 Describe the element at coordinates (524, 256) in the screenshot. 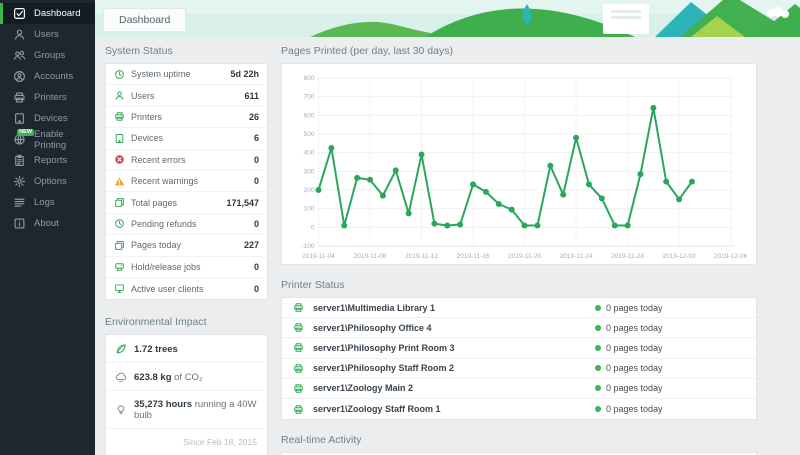

I see `svg-text: 2019-11-20` at that location.